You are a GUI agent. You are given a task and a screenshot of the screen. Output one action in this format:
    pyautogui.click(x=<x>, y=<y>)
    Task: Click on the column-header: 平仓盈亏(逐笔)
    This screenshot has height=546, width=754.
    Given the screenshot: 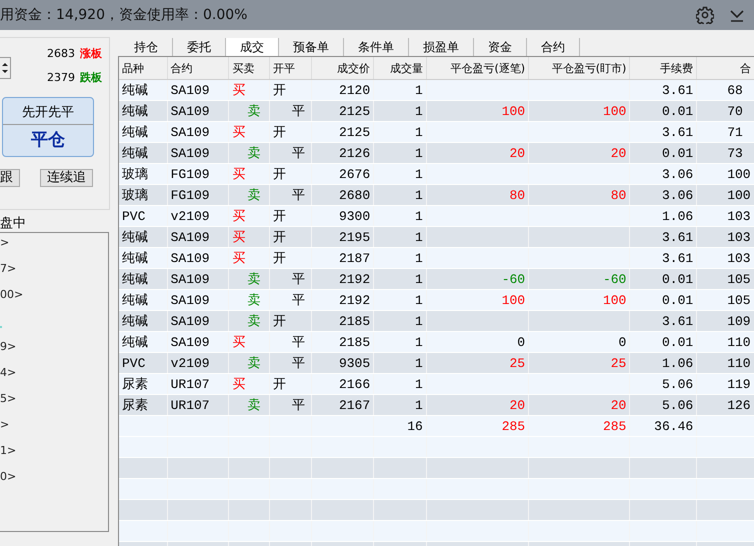 What is the action you would take?
    pyautogui.click(x=477, y=68)
    